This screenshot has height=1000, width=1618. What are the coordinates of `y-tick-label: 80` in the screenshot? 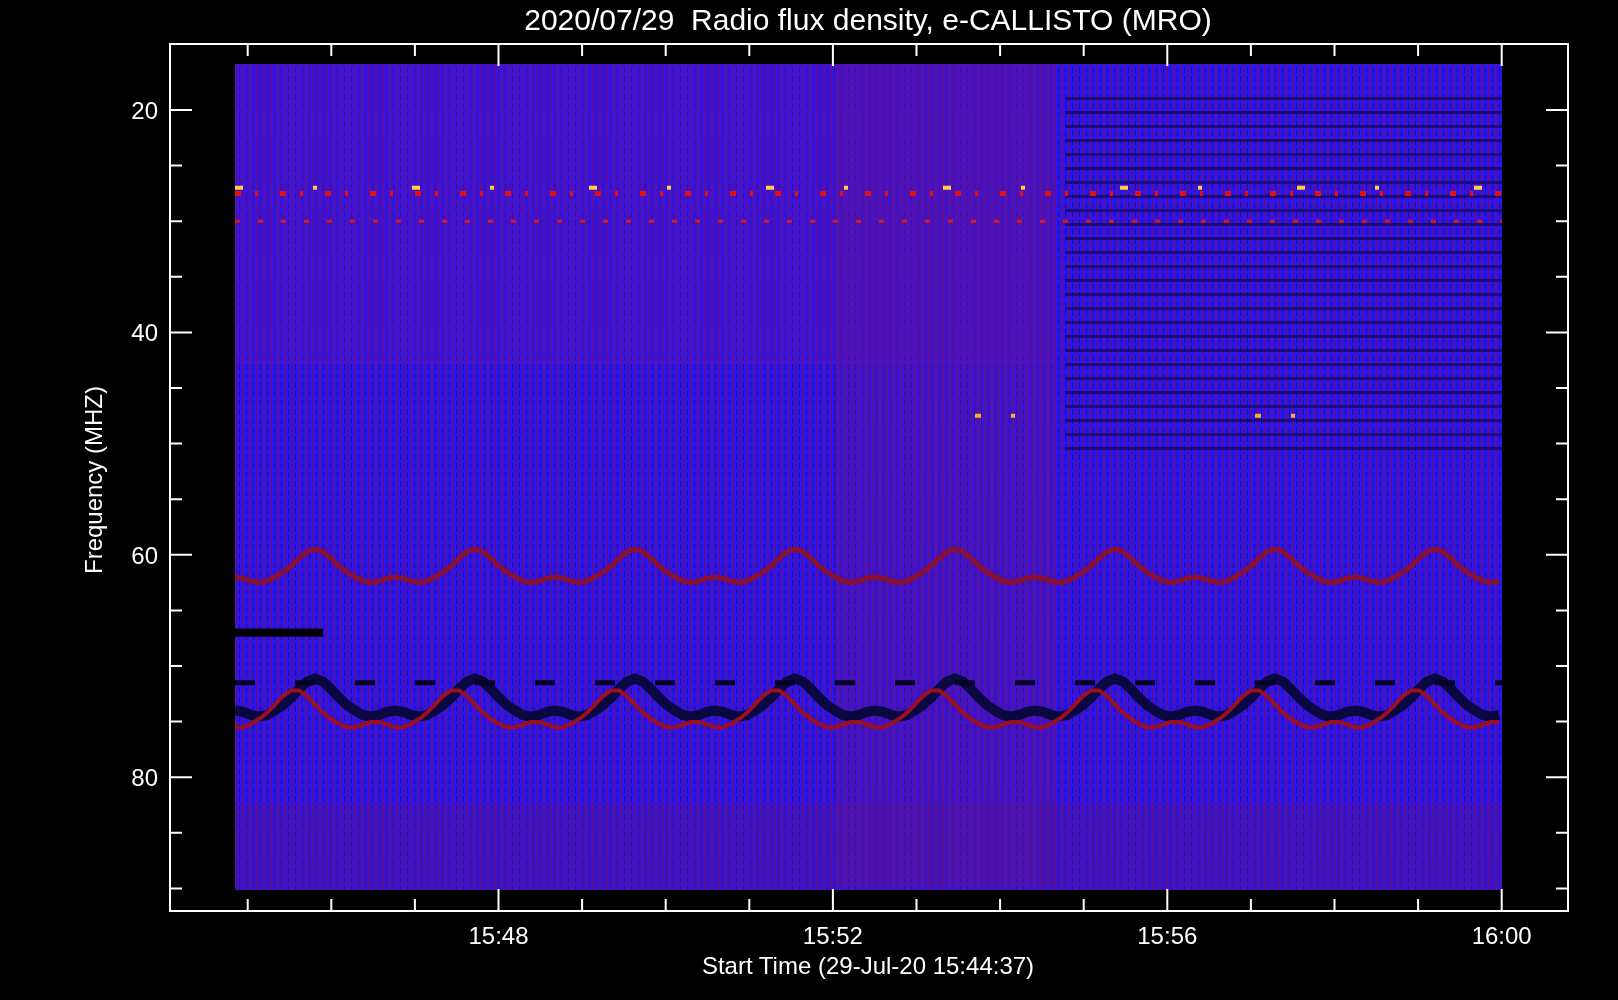 It's located at (144, 778).